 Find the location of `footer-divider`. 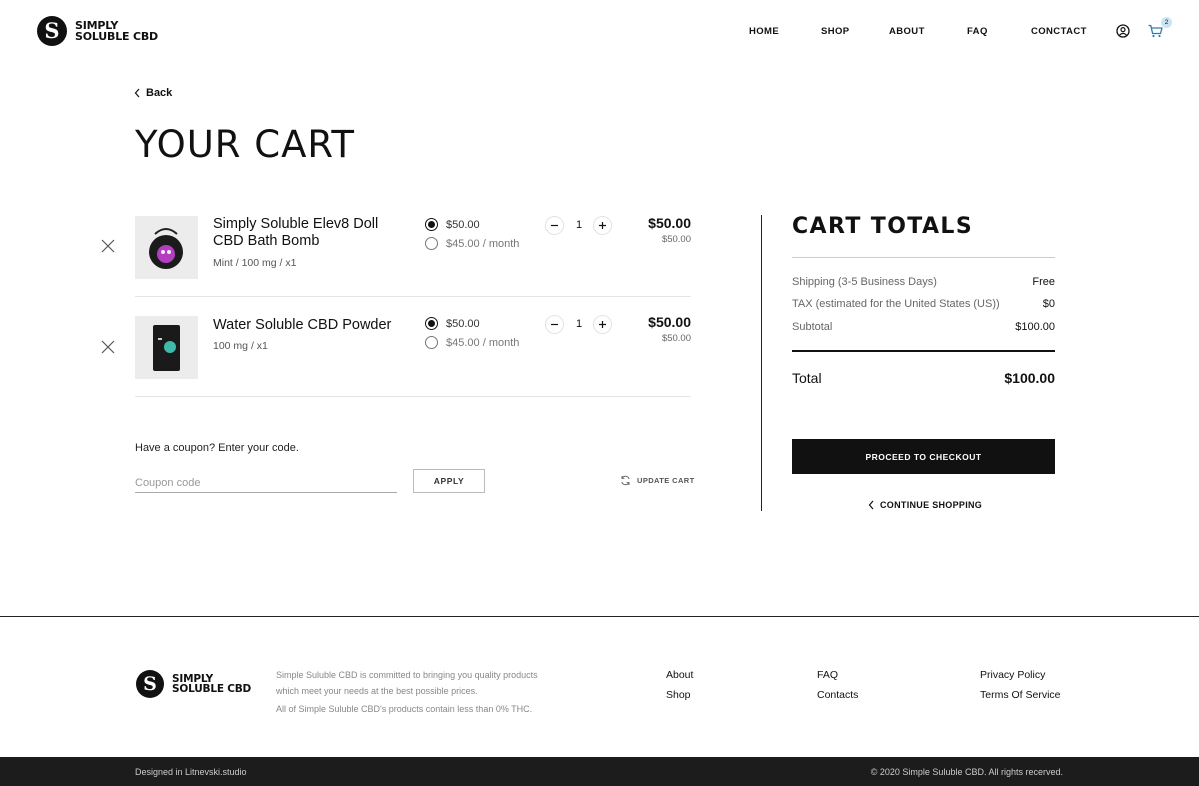

footer-divider is located at coordinates (599, 616).